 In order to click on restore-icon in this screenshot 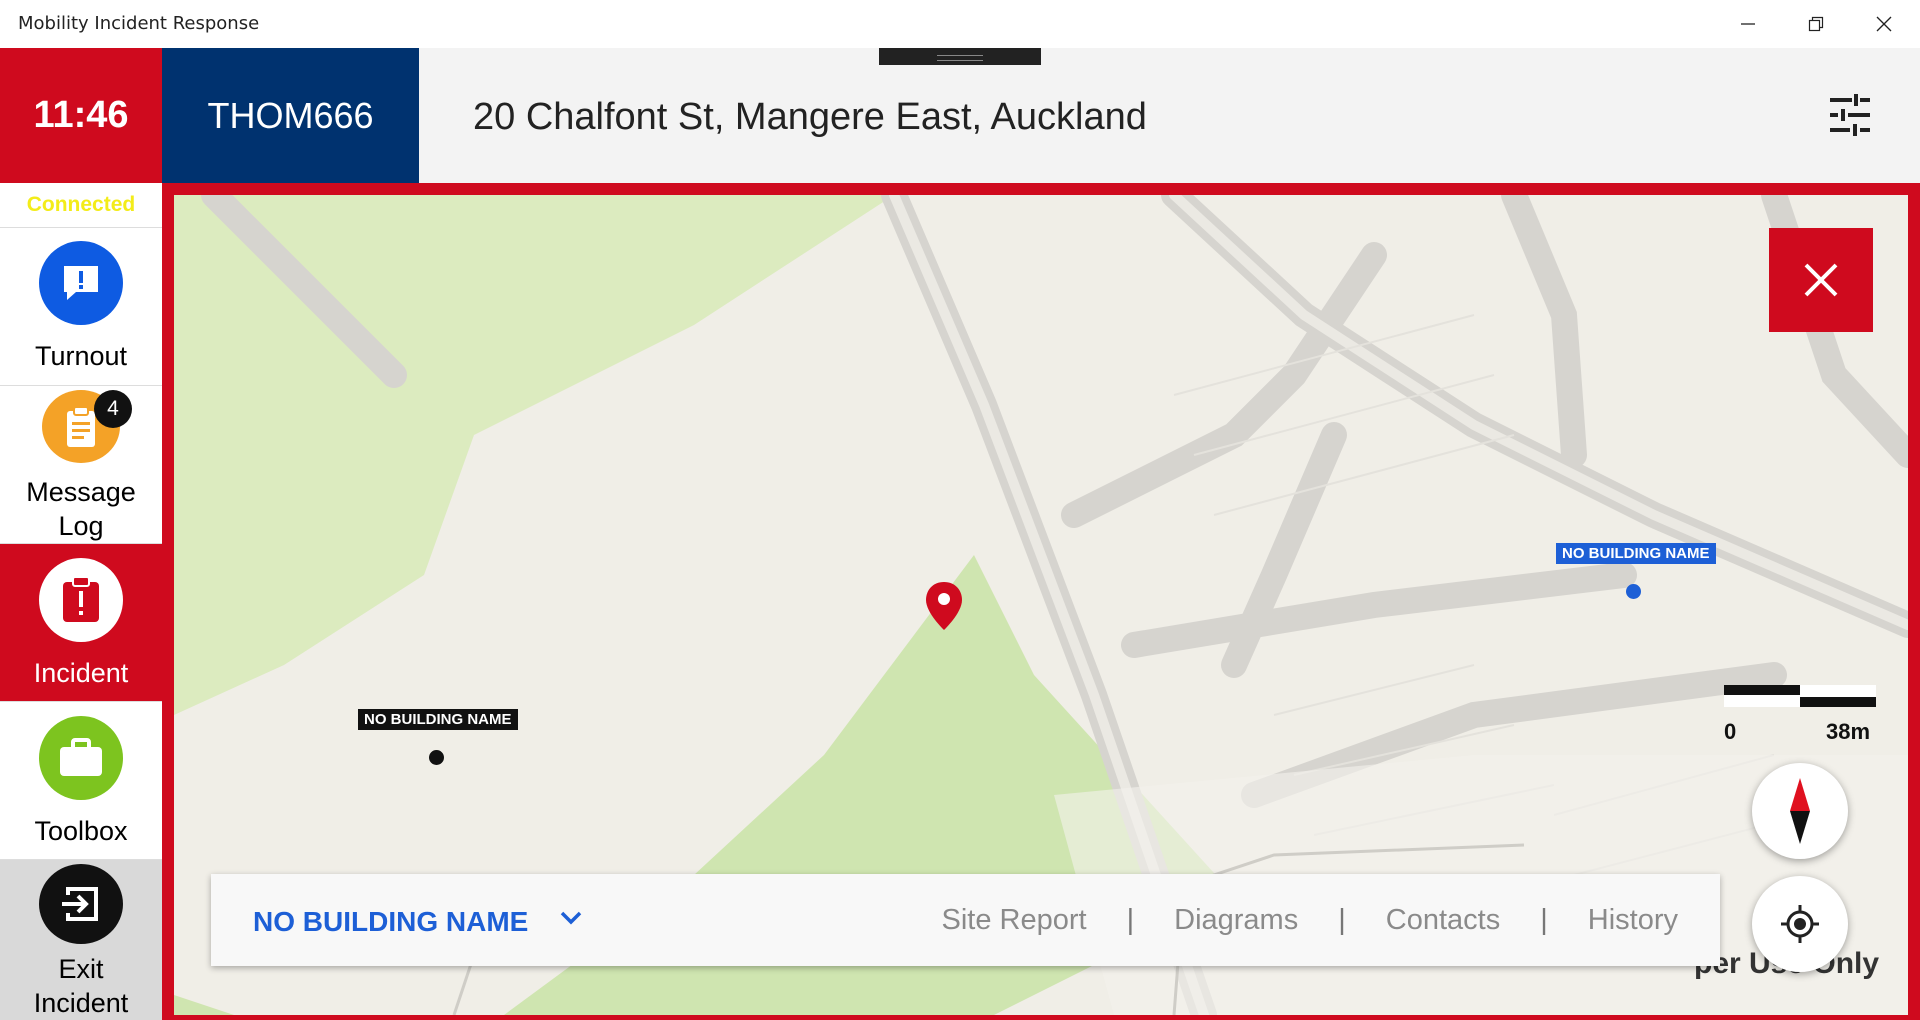, I will do `click(1816, 24)`.